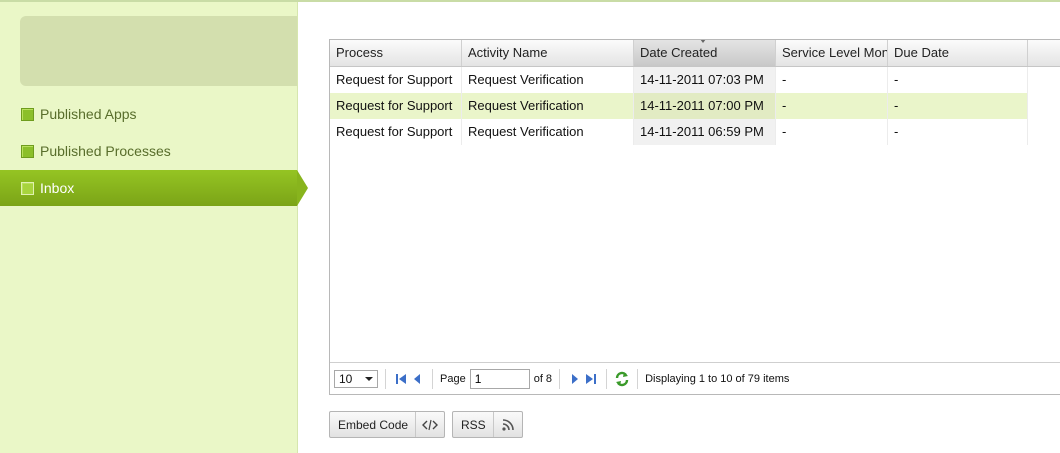 Image resolution: width=1060 pixels, height=453 pixels. Describe the element at coordinates (473, 424) in the screenshot. I see `rss-label: RSS` at that location.